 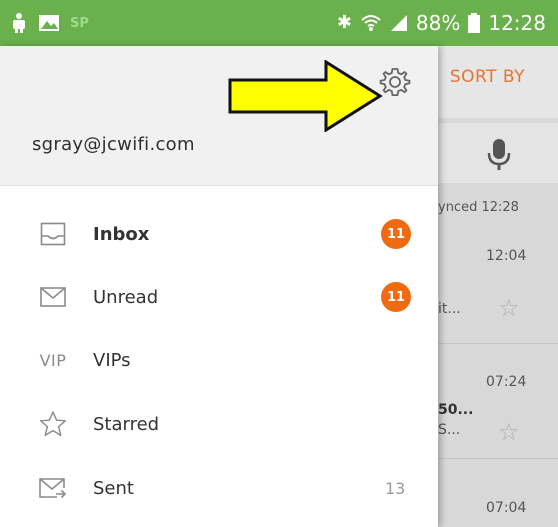 What do you see at coordinates (395, 488) in the screenshot?
I see `message-count: 13` at bounding box center [395, 488].